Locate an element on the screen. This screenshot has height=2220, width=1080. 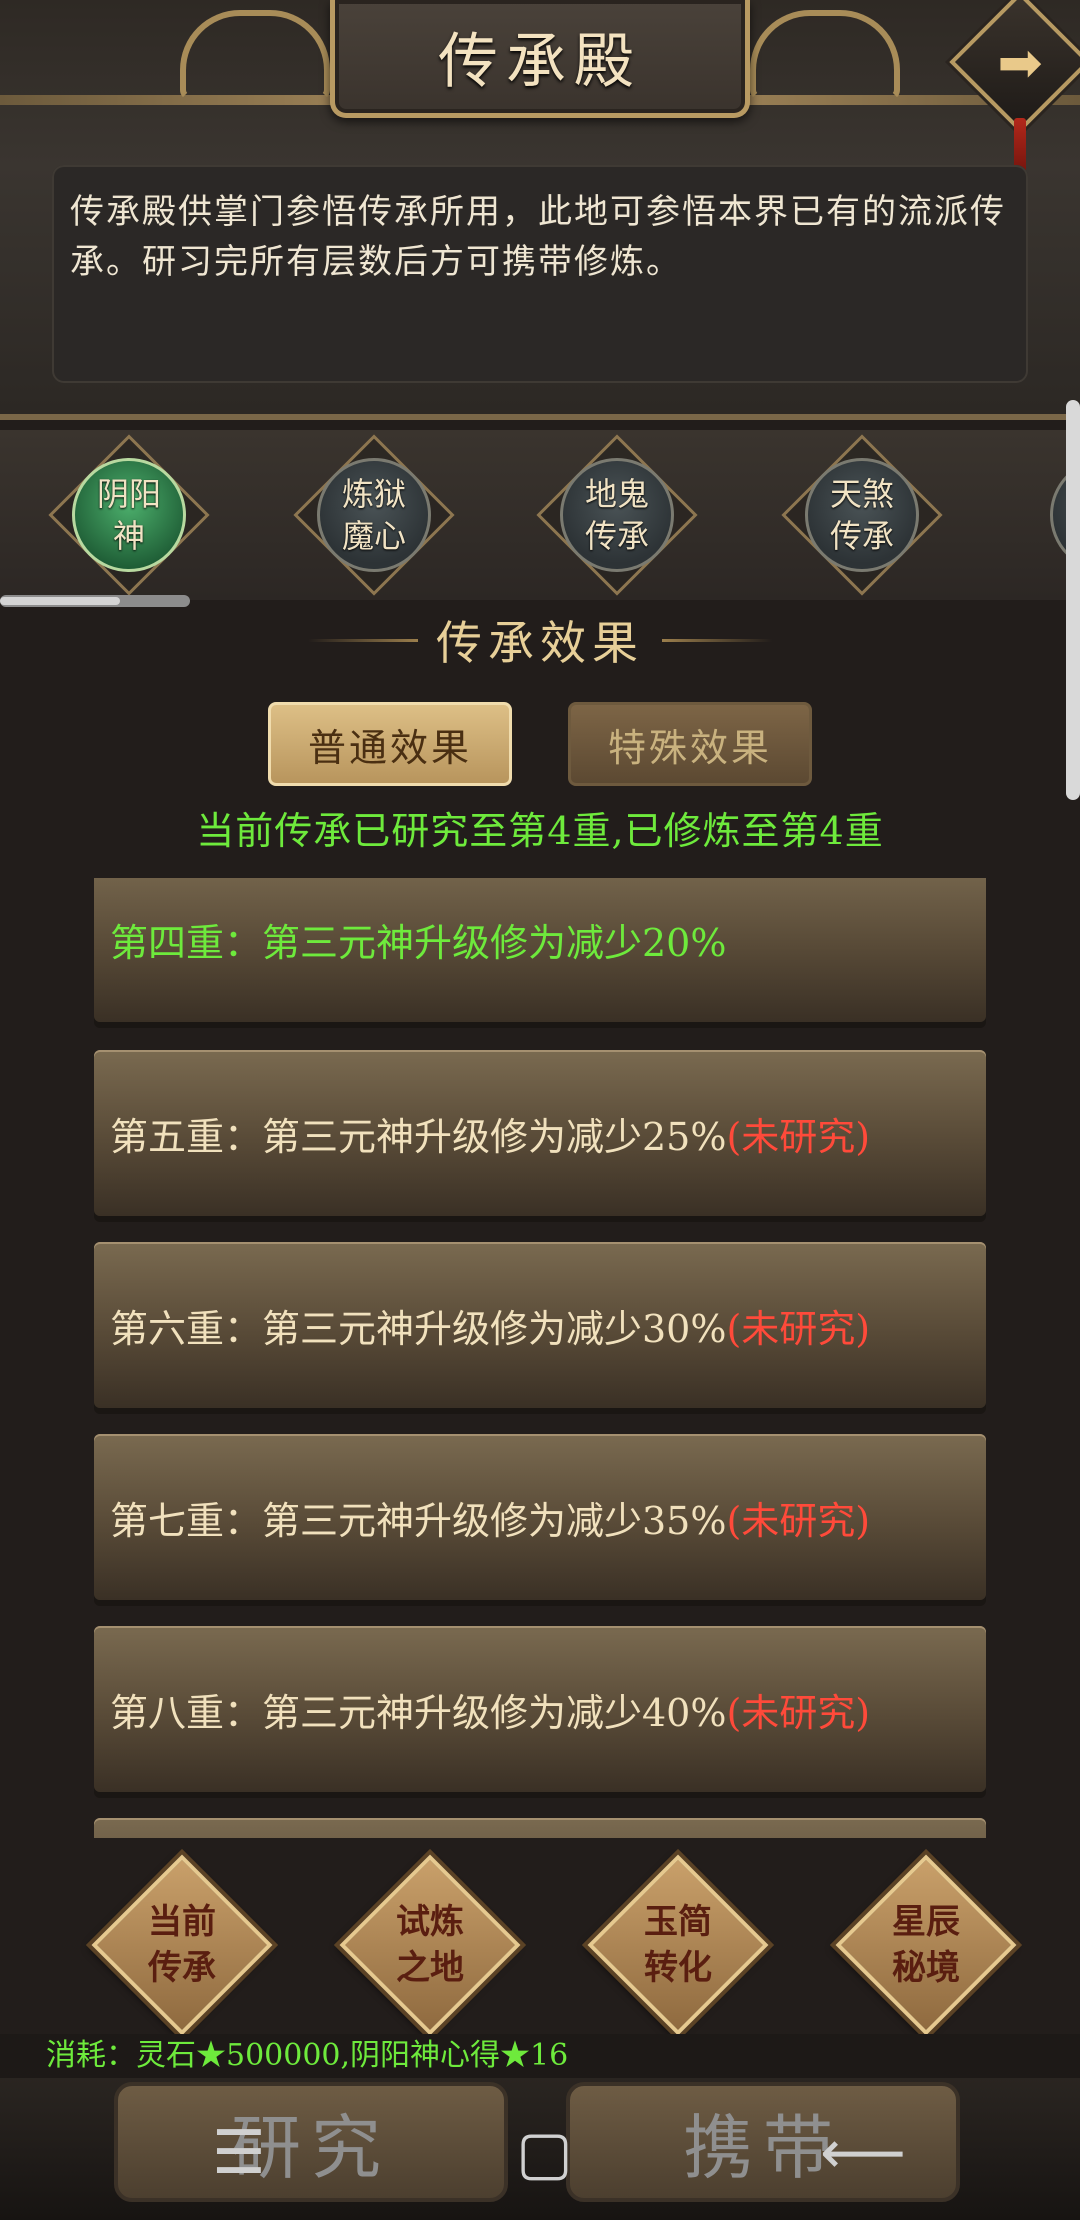
current-lineage-button: 当前 传承 is located at coordinates (182, 1945).